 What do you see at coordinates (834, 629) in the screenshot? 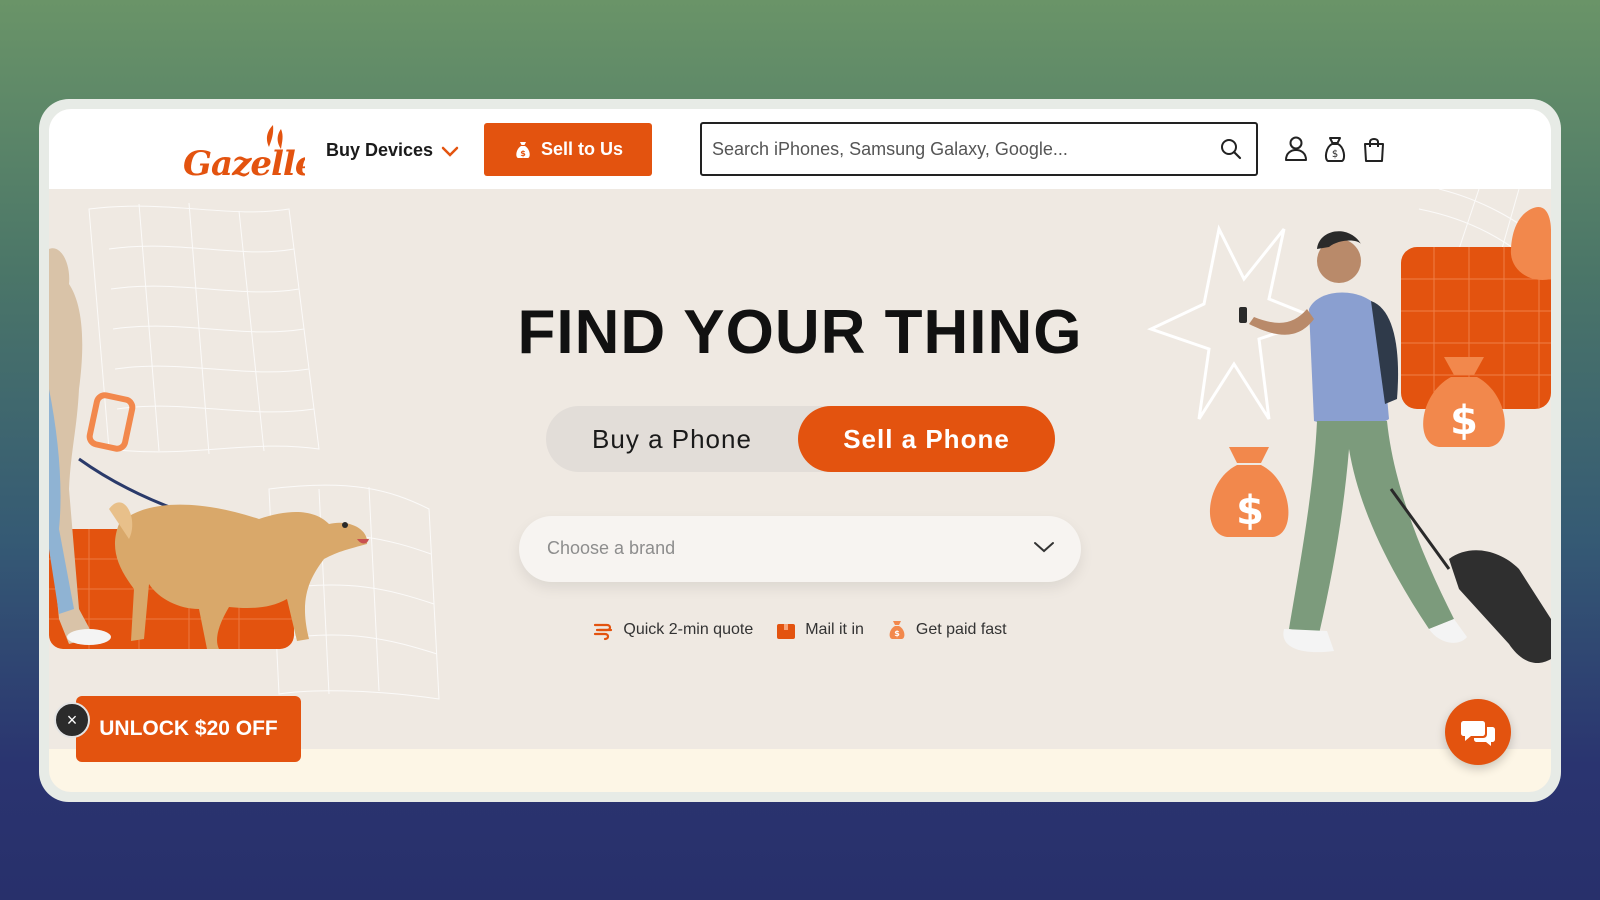
I see `feature-label: Mail it in` at bounding box center [834, 629].